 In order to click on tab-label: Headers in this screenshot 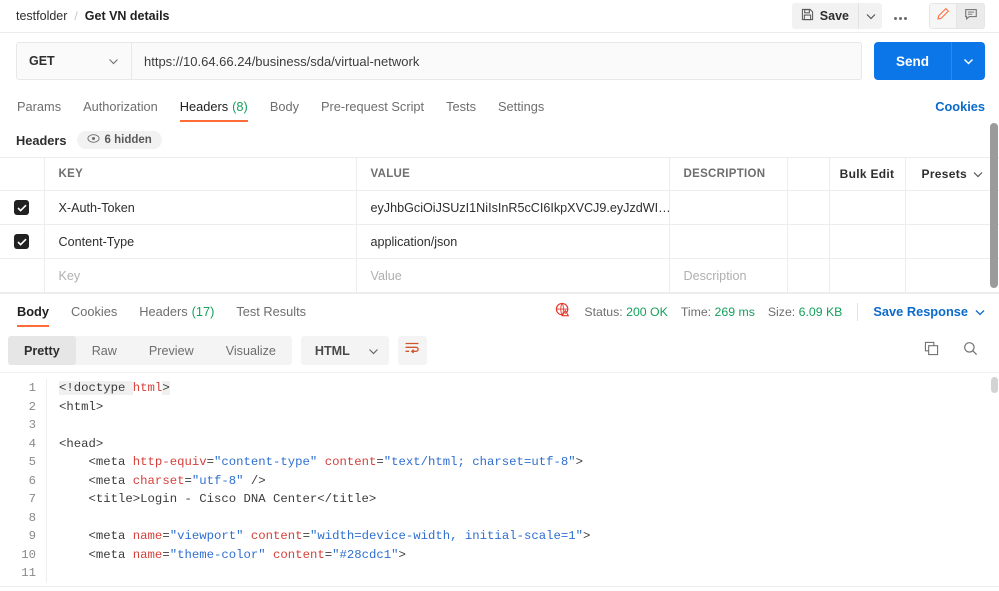, I will do `click(204, 106)`.